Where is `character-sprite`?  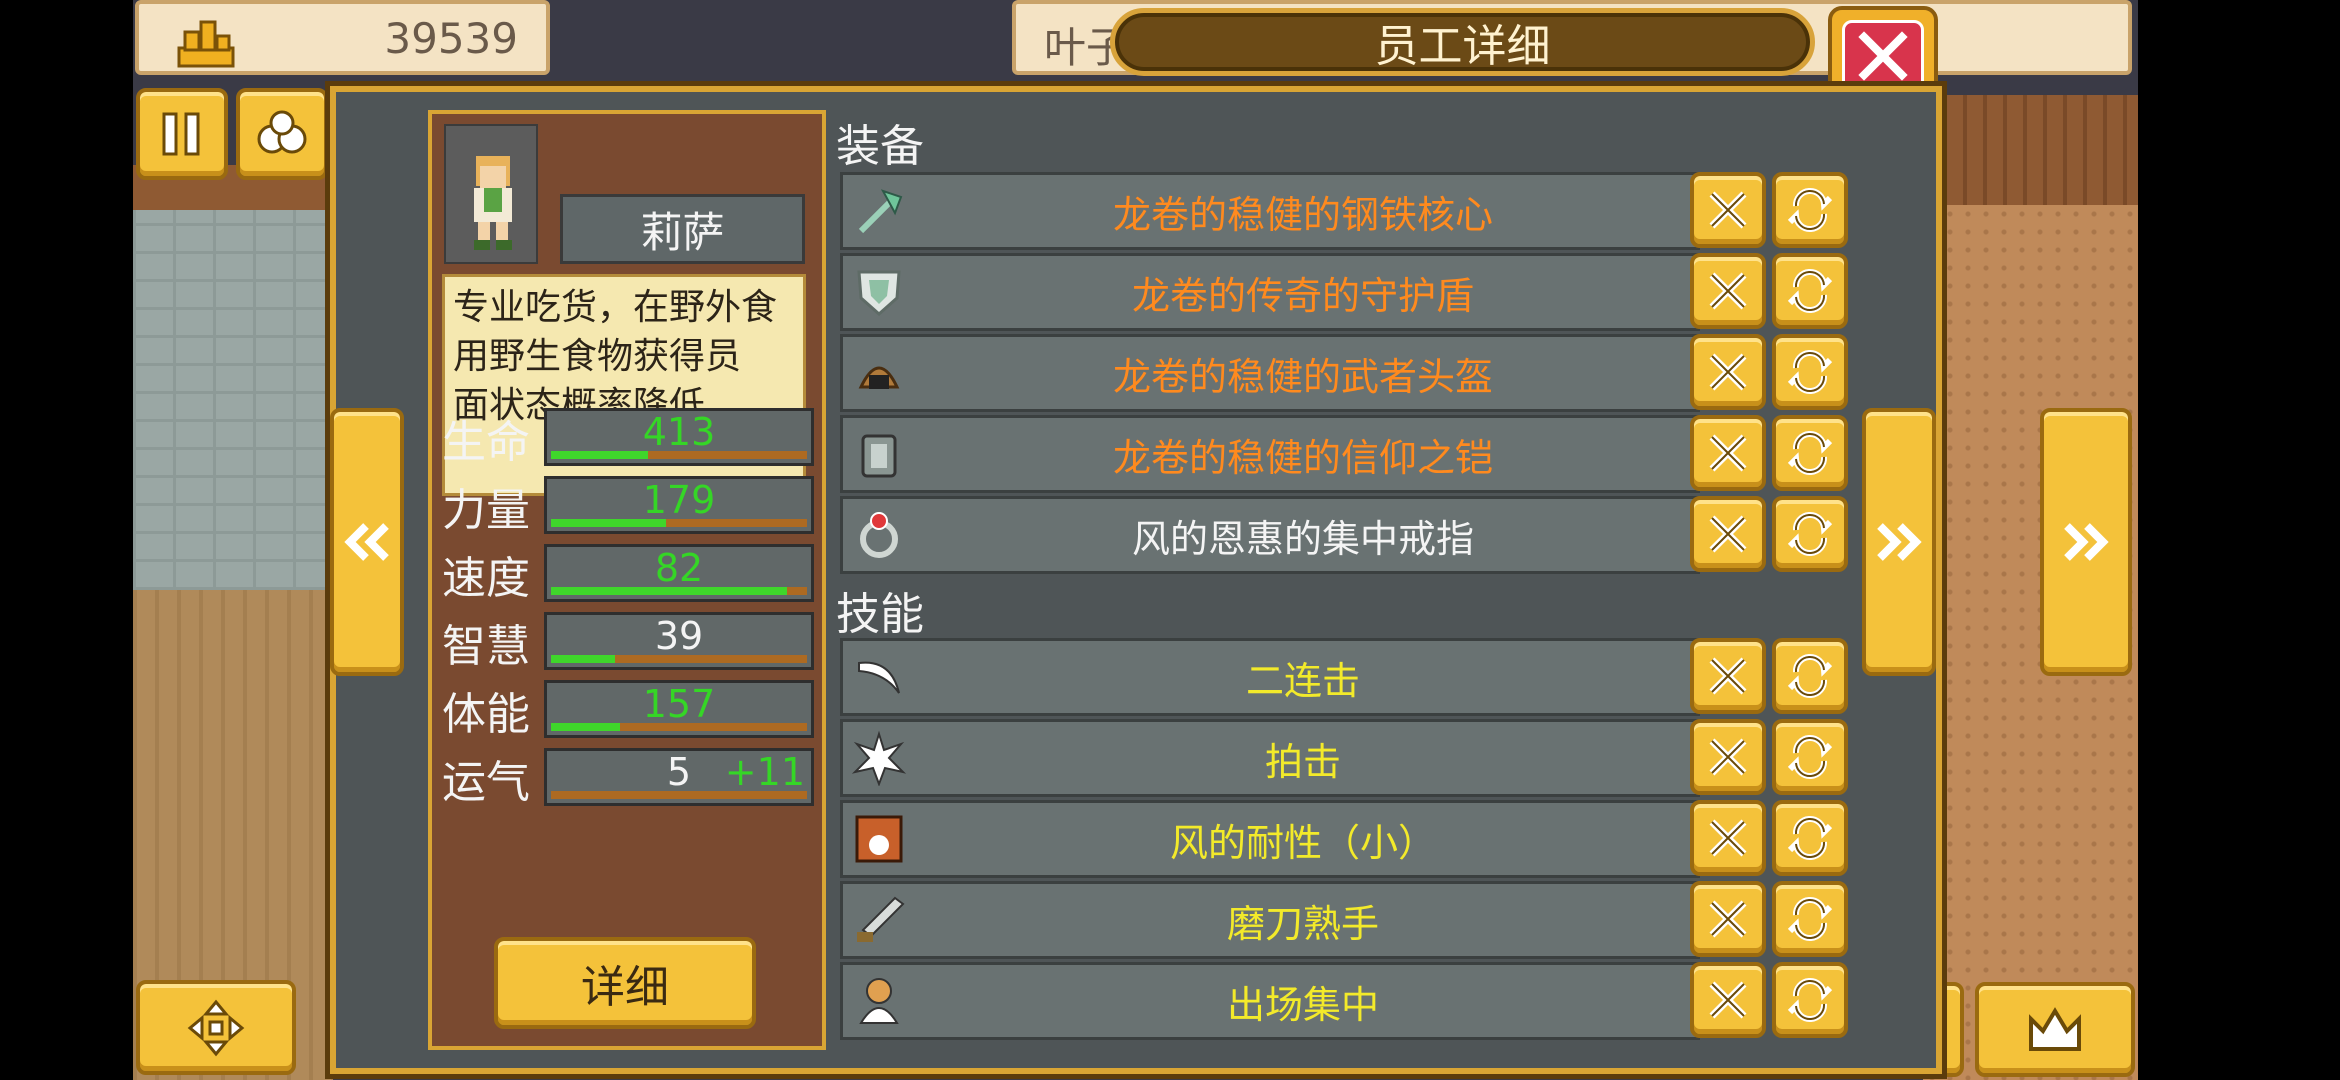
character-sprite is located at coordinates (493, 203).